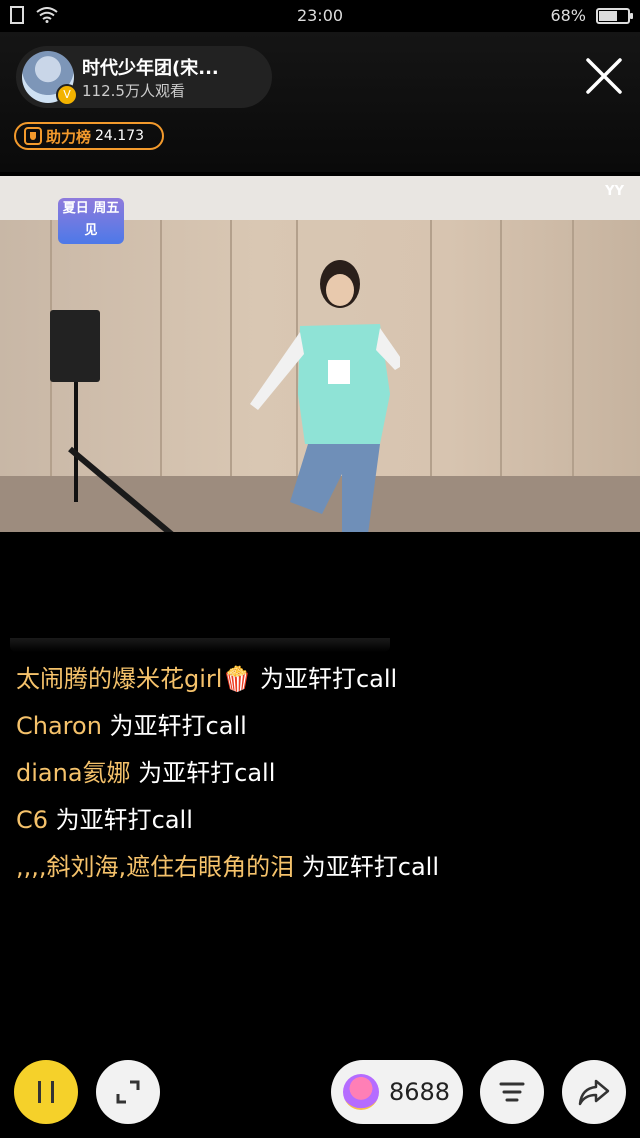 This screenshot has width=640, height=1138. I want to click on pause-button, so click(46, 1092).